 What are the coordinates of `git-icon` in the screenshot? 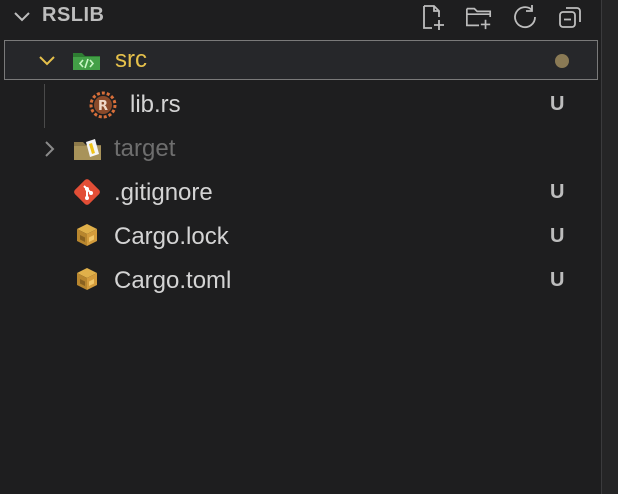 It's located at (87, 192).